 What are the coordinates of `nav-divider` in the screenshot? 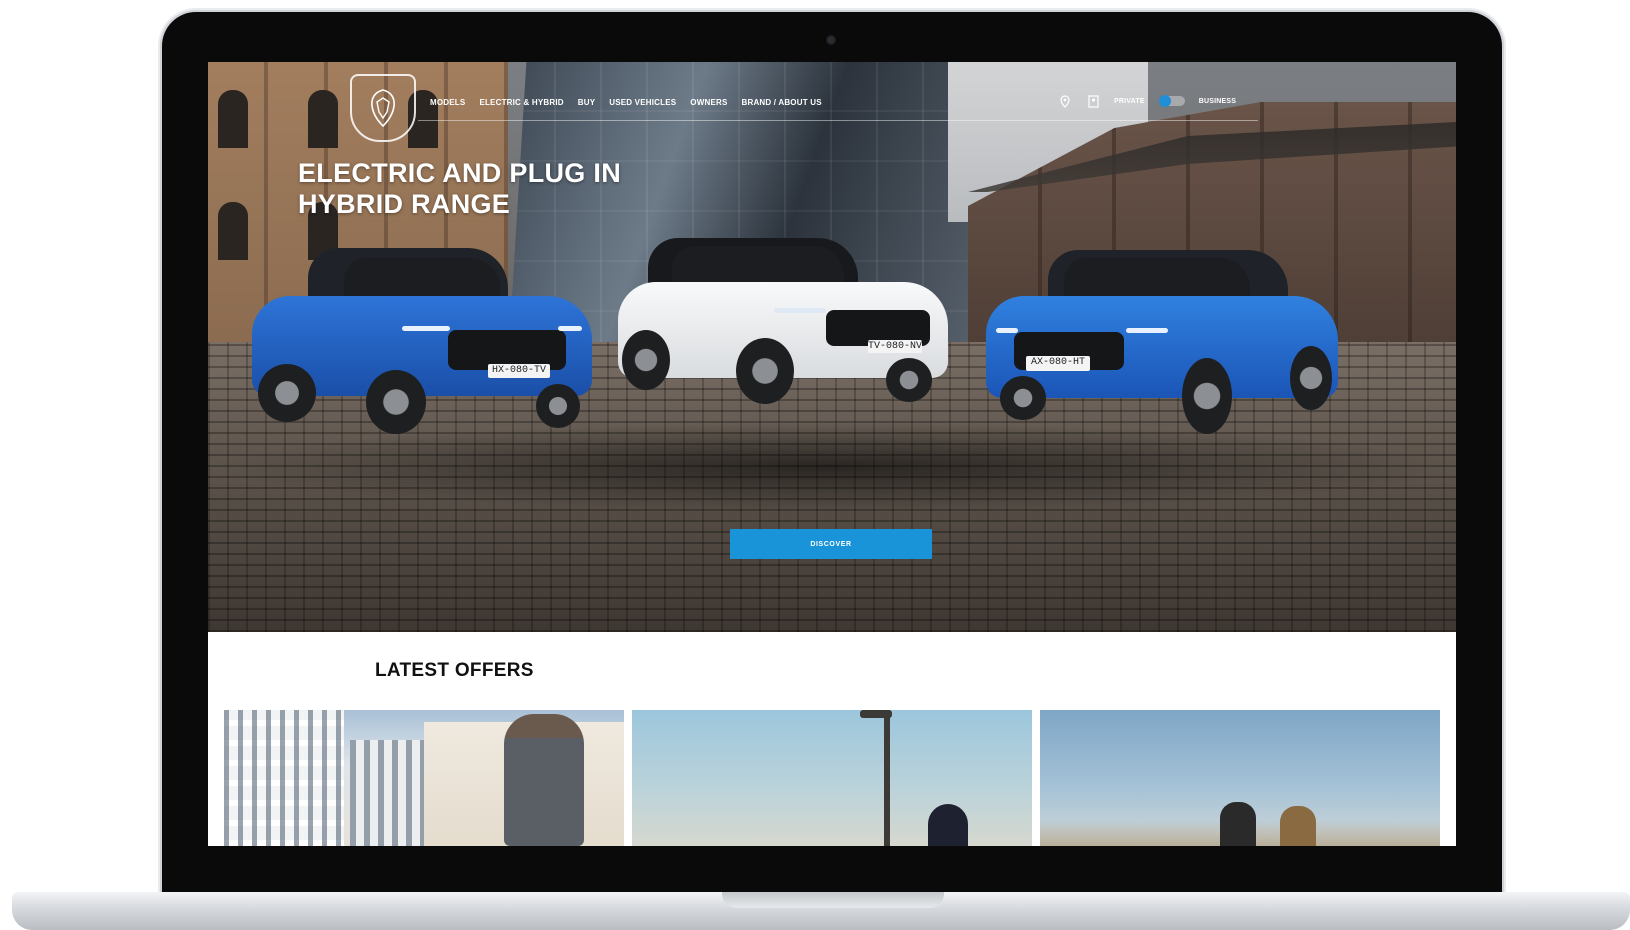 It's located at (838, 120).